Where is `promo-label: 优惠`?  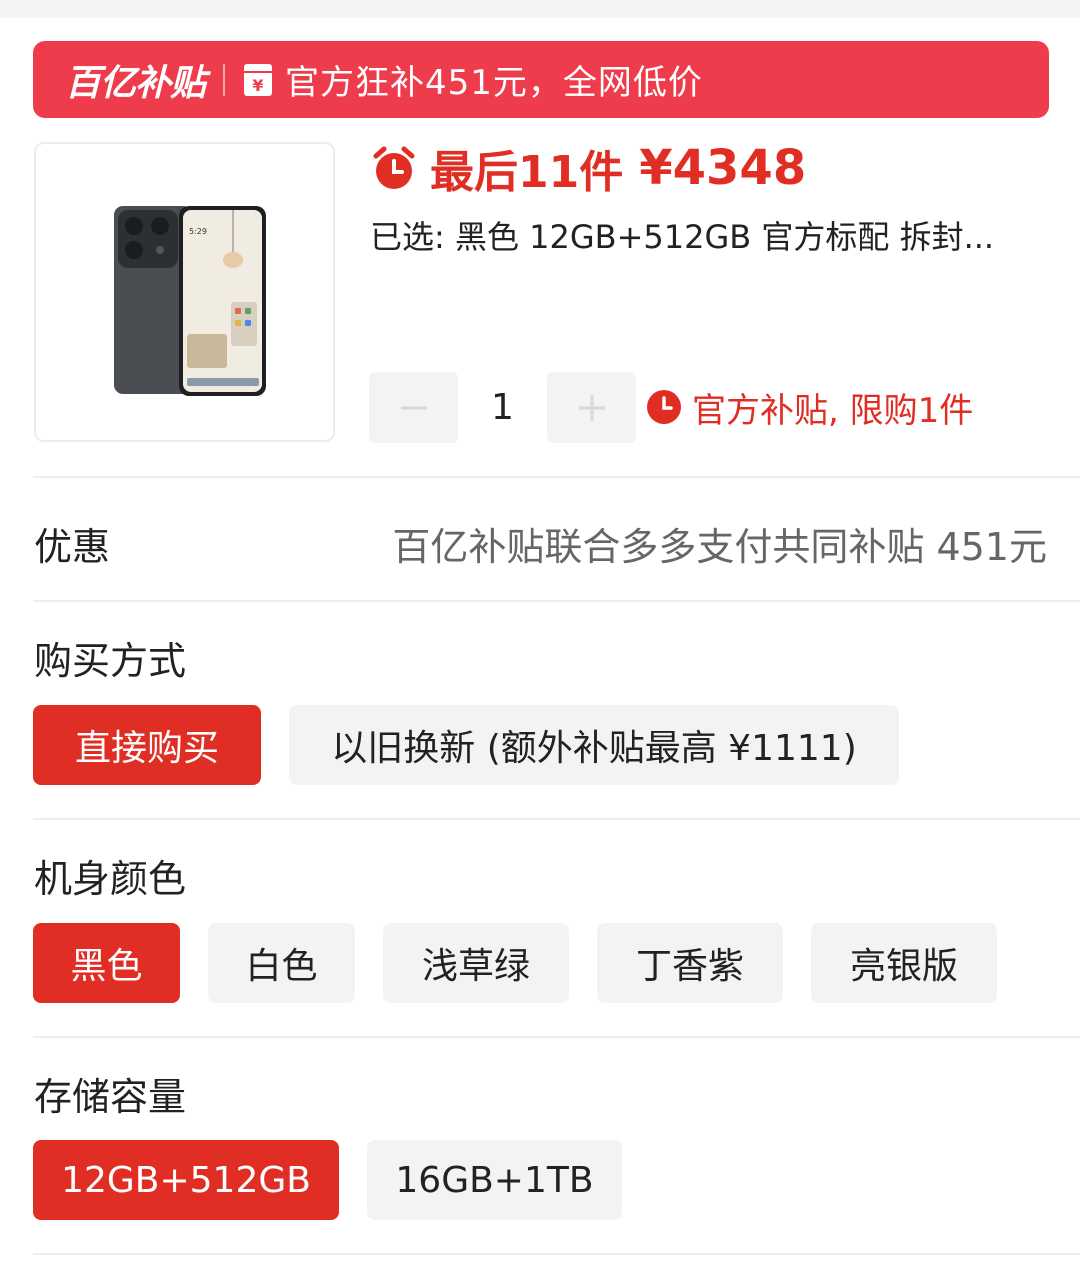
promo-label: 优惠 is located at coordinates (72, 547).